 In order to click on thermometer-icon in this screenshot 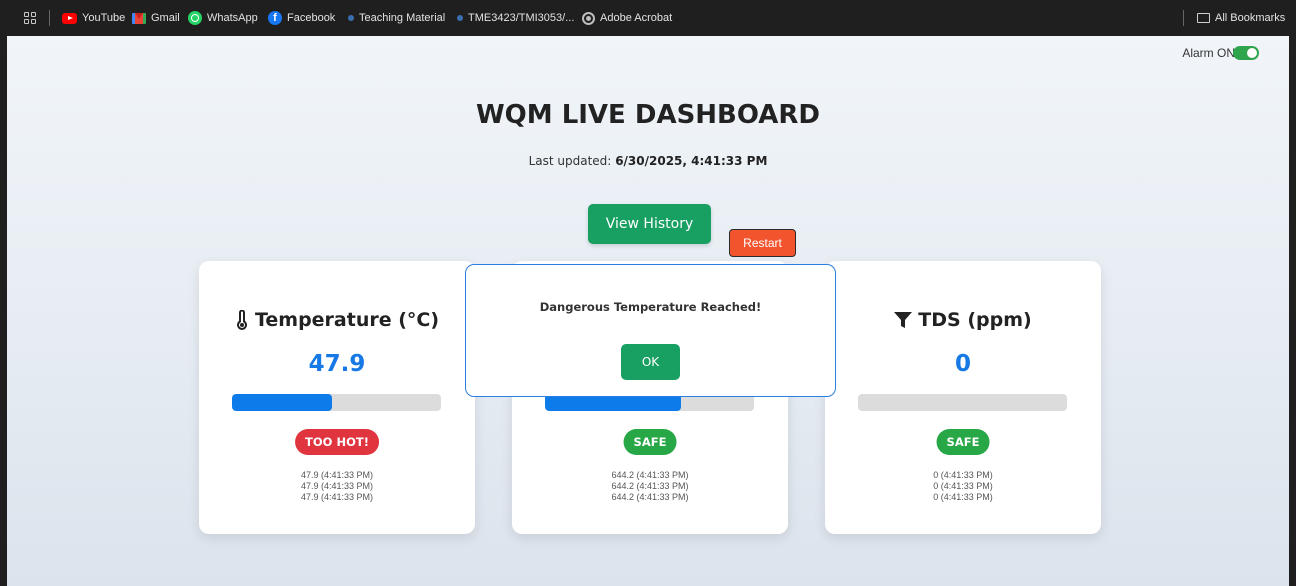, I will do `click(242, 320)`.